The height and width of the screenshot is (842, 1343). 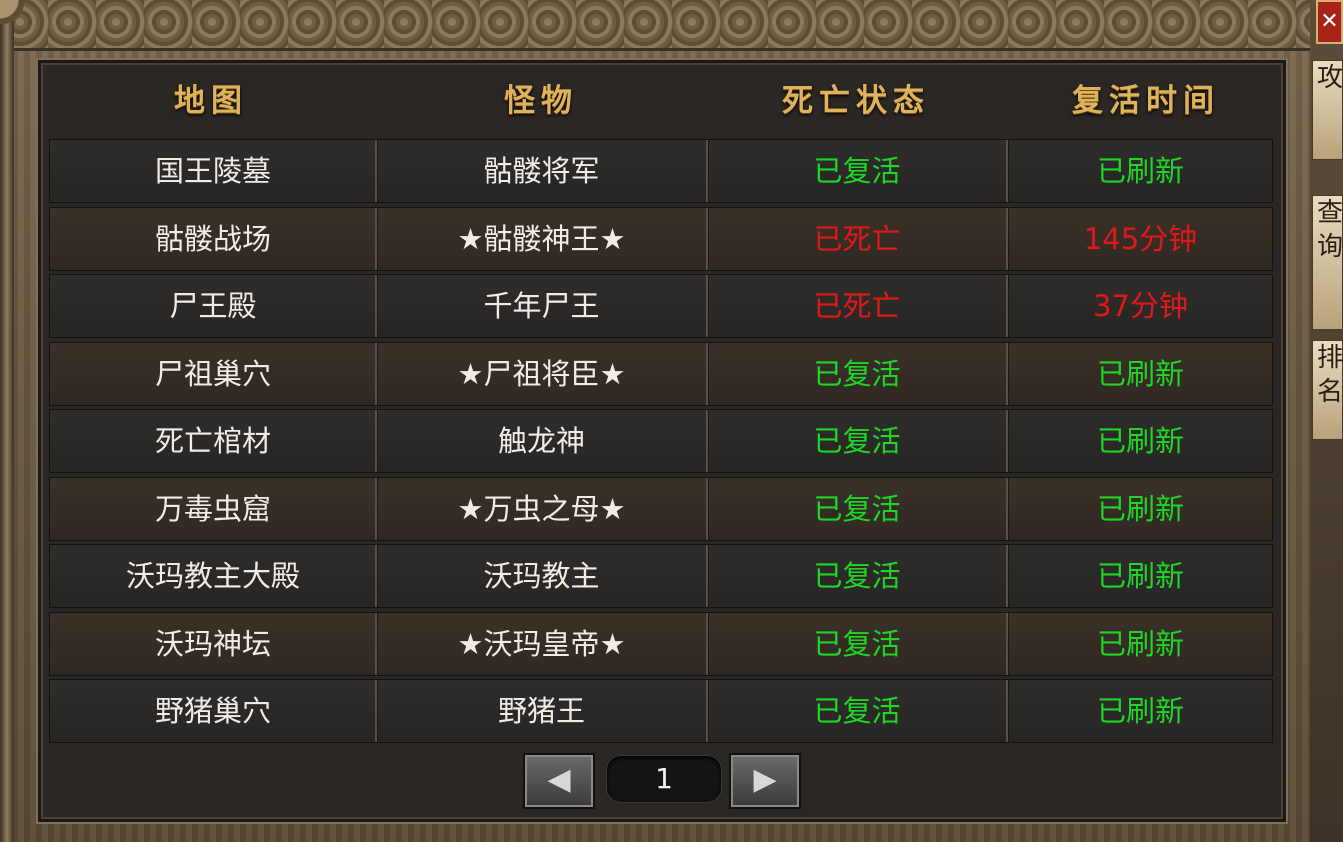 I want to click on side-tab-rank-label: 排名, so click(x=1330, y=375).